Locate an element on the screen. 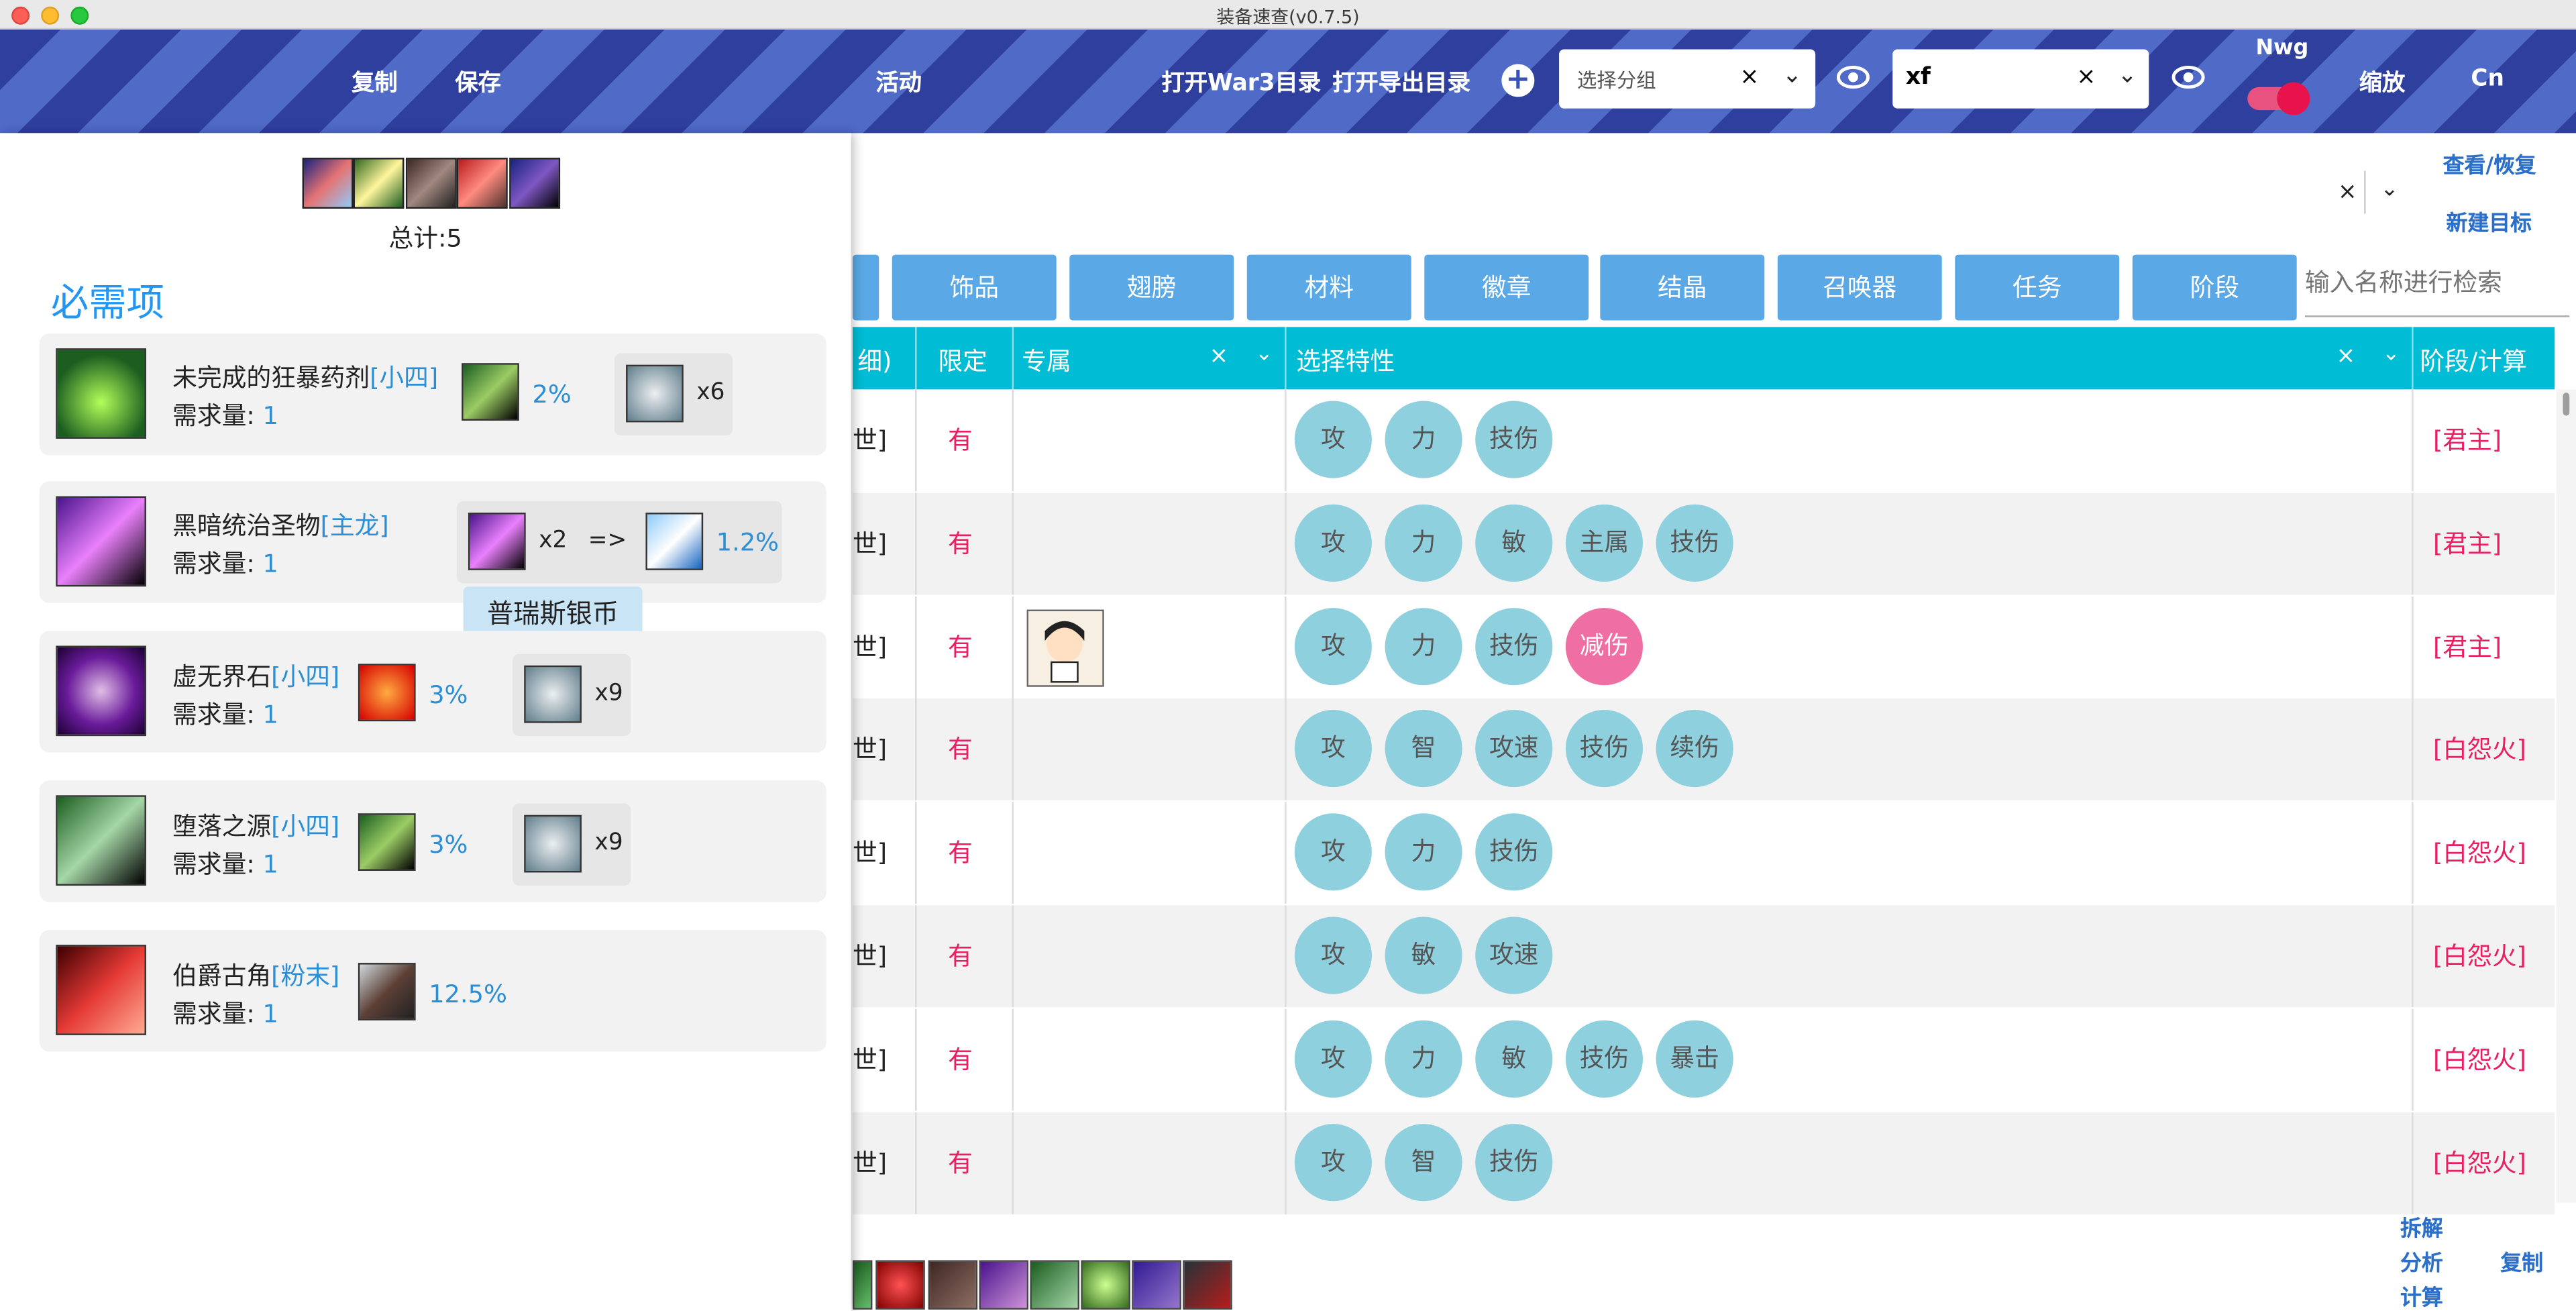 The image size is (2576, 1311). category-tab: 结晶 is located at coordinates (1682, 288).